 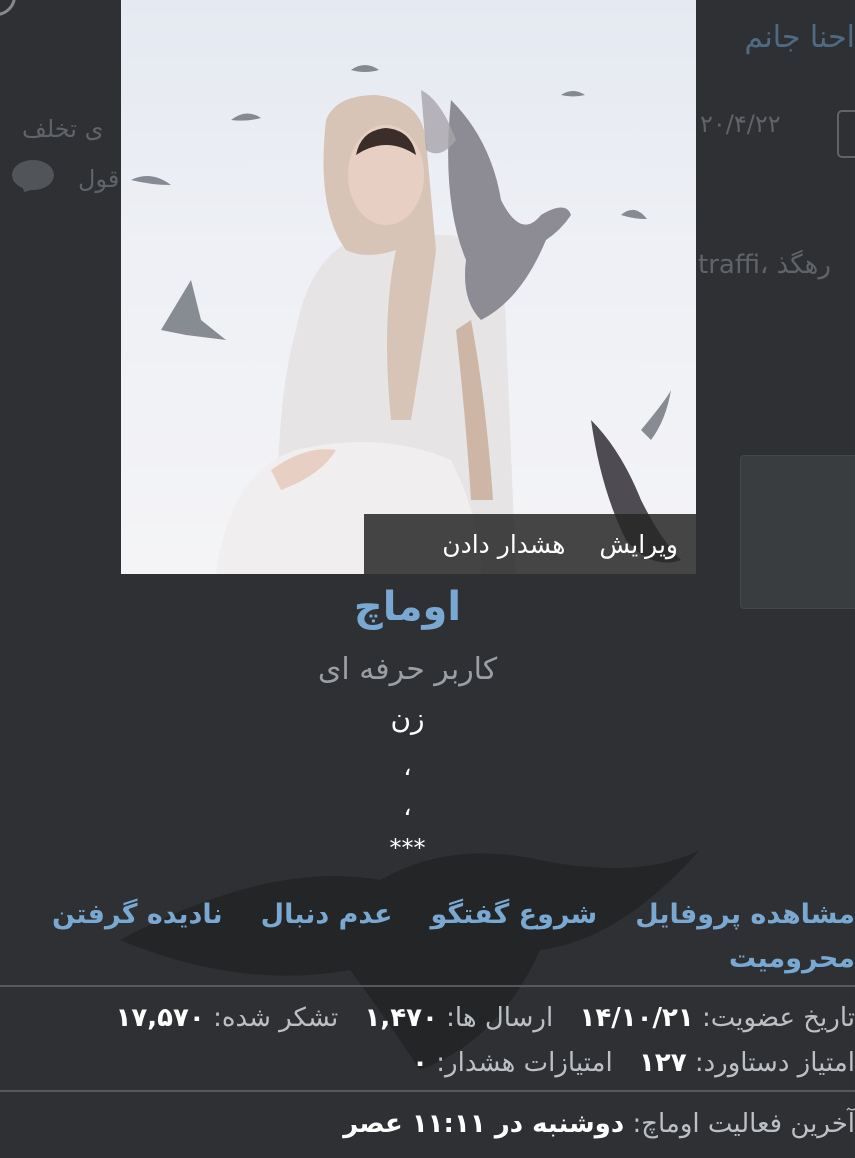 I want to click on user-stars: ***, so click(x=407, y=848).